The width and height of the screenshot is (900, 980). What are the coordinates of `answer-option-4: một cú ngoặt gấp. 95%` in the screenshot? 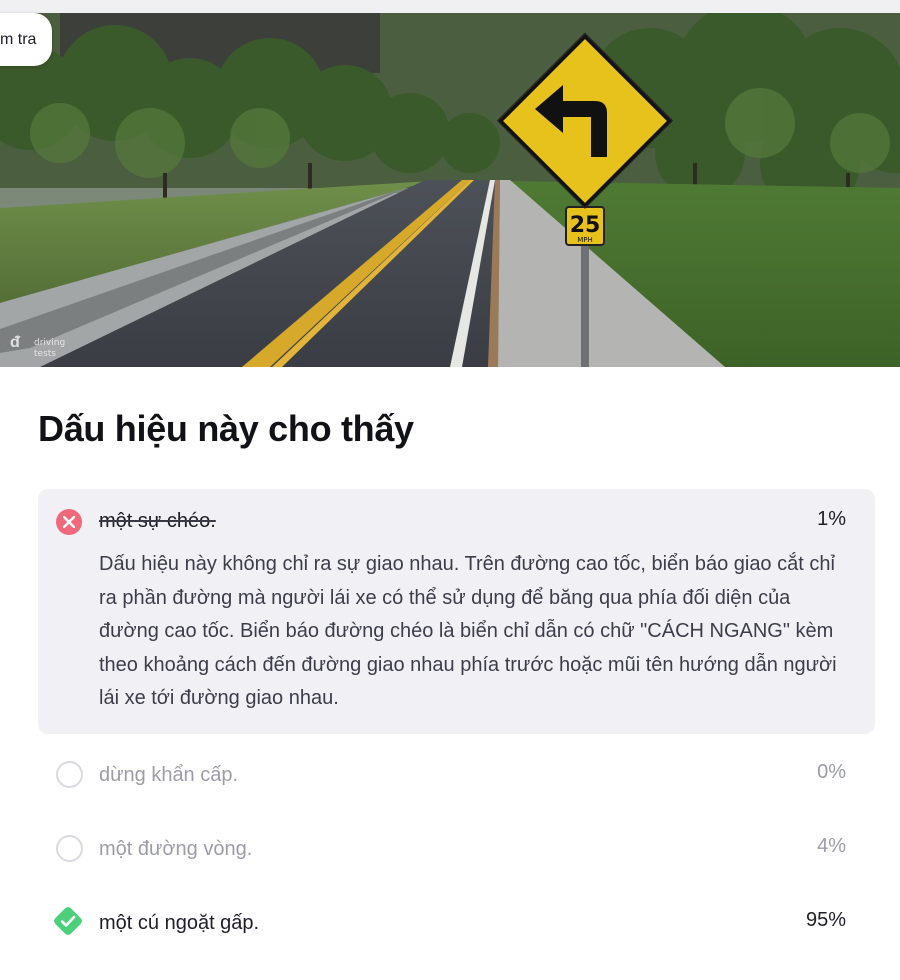 It's located at (456, 919).